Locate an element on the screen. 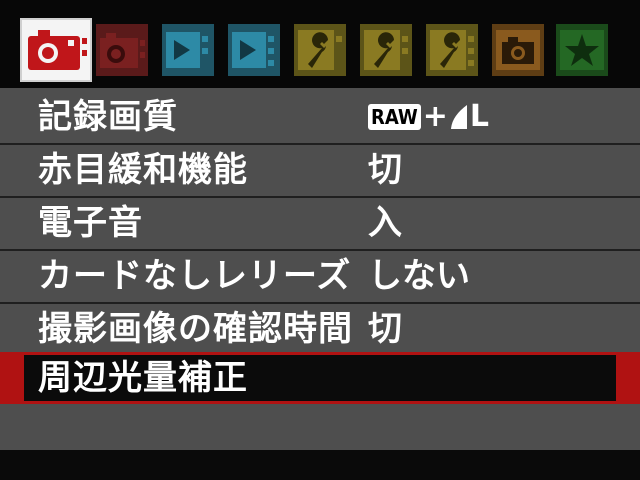  menu-item-label: 周辺光量補正 is located at coordinates (143, 378).